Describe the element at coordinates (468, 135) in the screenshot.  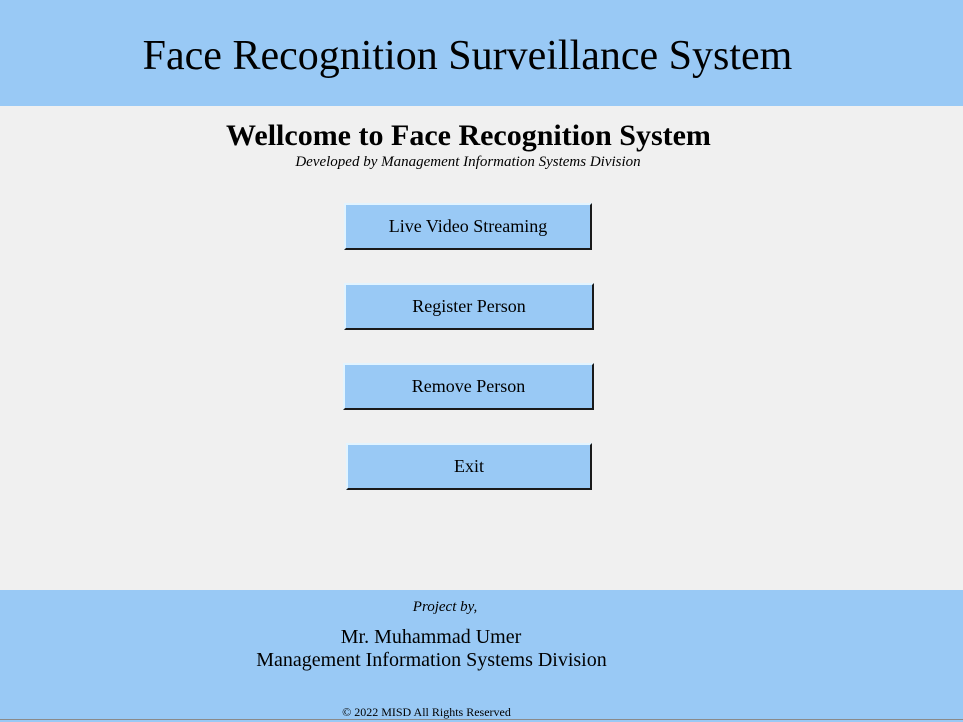
I see `welcome-heading: Wellcome to Face Recognition System` at that location.